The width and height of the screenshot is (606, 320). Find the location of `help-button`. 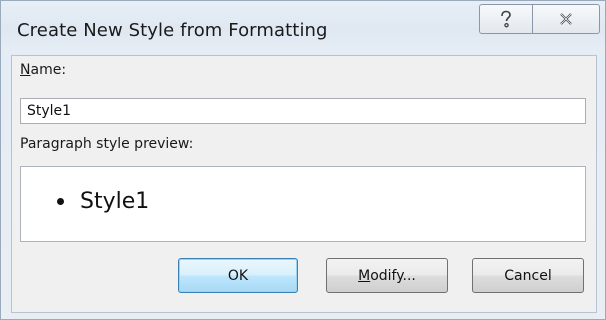

help-button is located at coordinates (506, 19).